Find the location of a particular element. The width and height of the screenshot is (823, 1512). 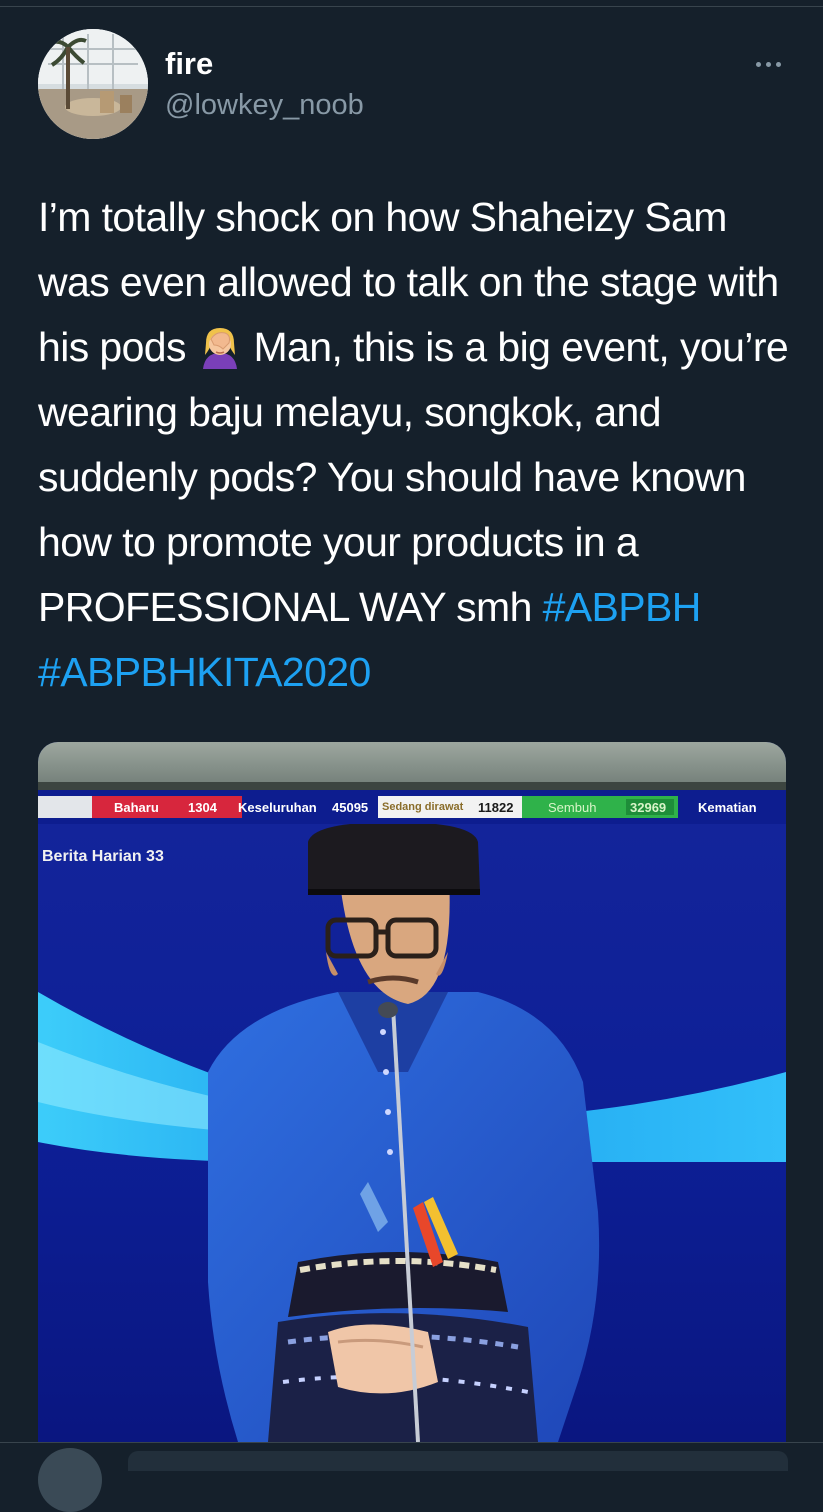

ticker-value: 45095 is located at coordinates (350, 807).